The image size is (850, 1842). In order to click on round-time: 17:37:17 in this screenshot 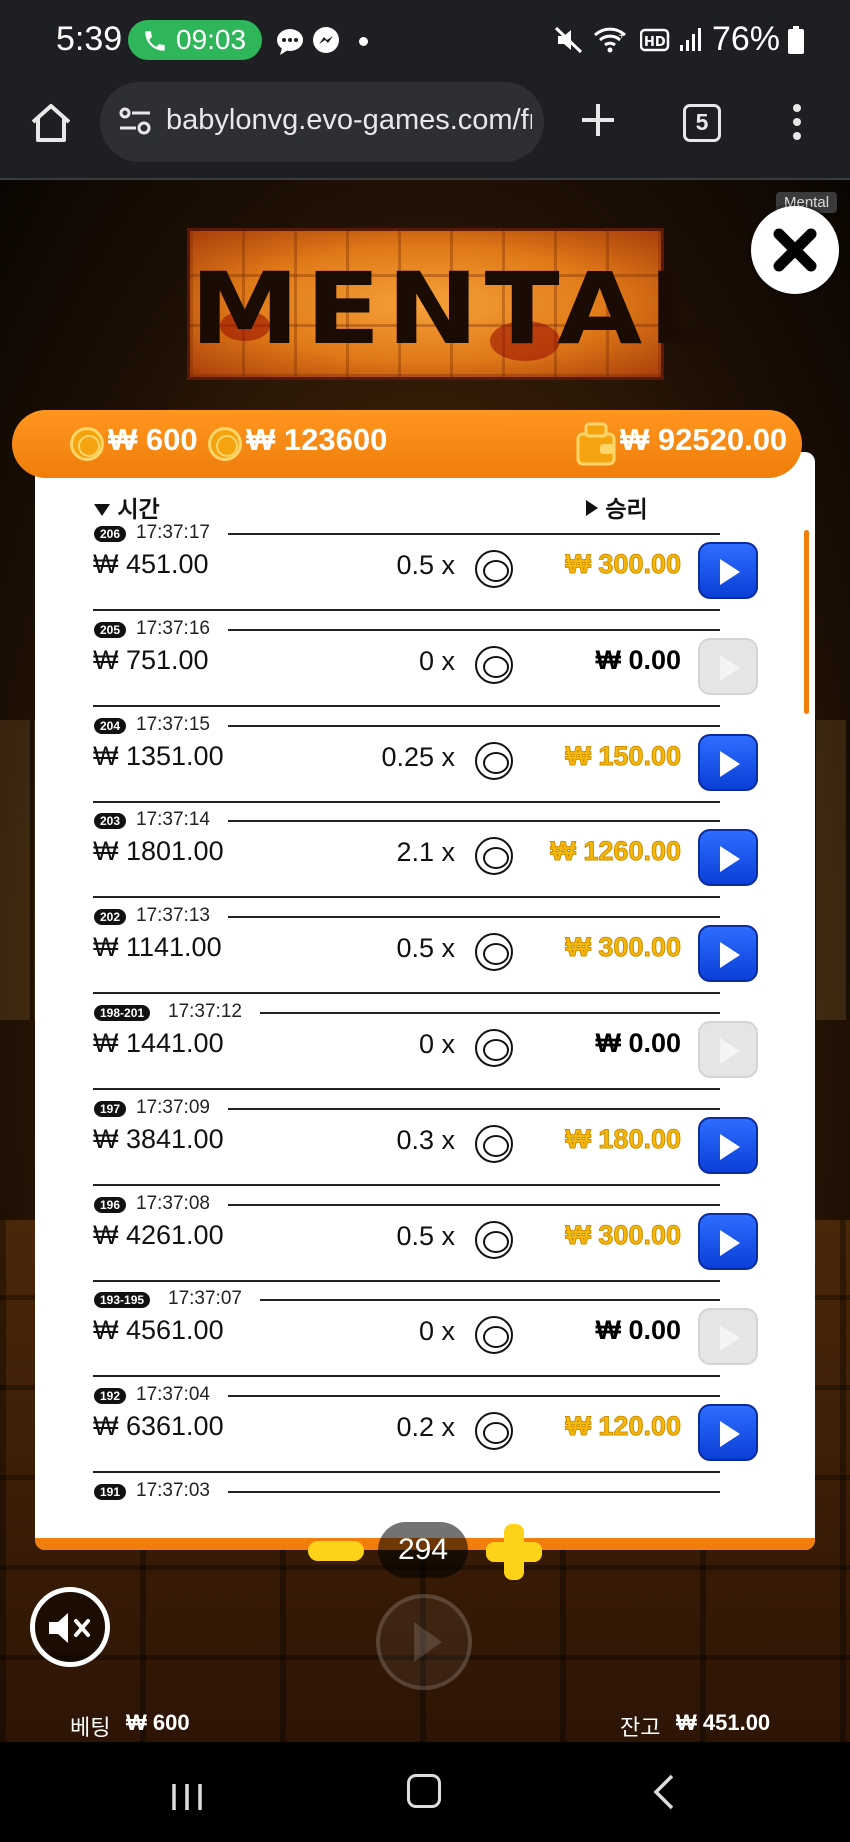, I will do `click(173, 532)`.